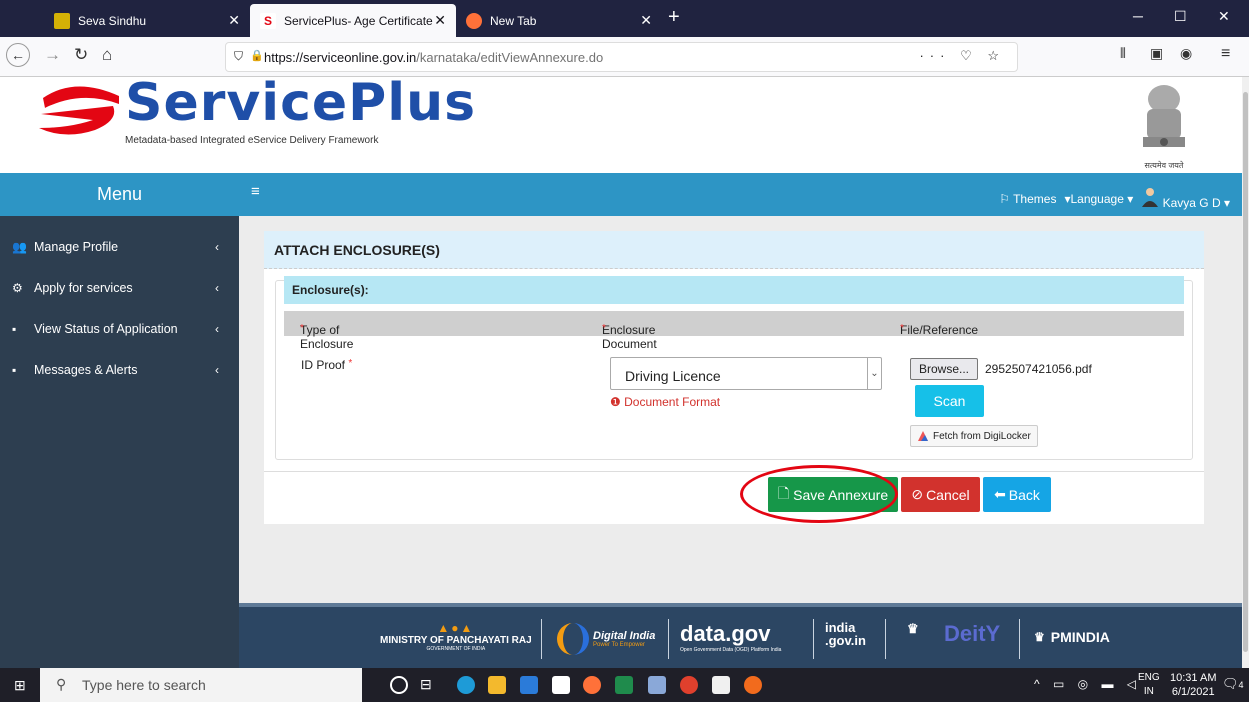  I want to click on serviceplus-favicon-icon: S, so click(268, 20).